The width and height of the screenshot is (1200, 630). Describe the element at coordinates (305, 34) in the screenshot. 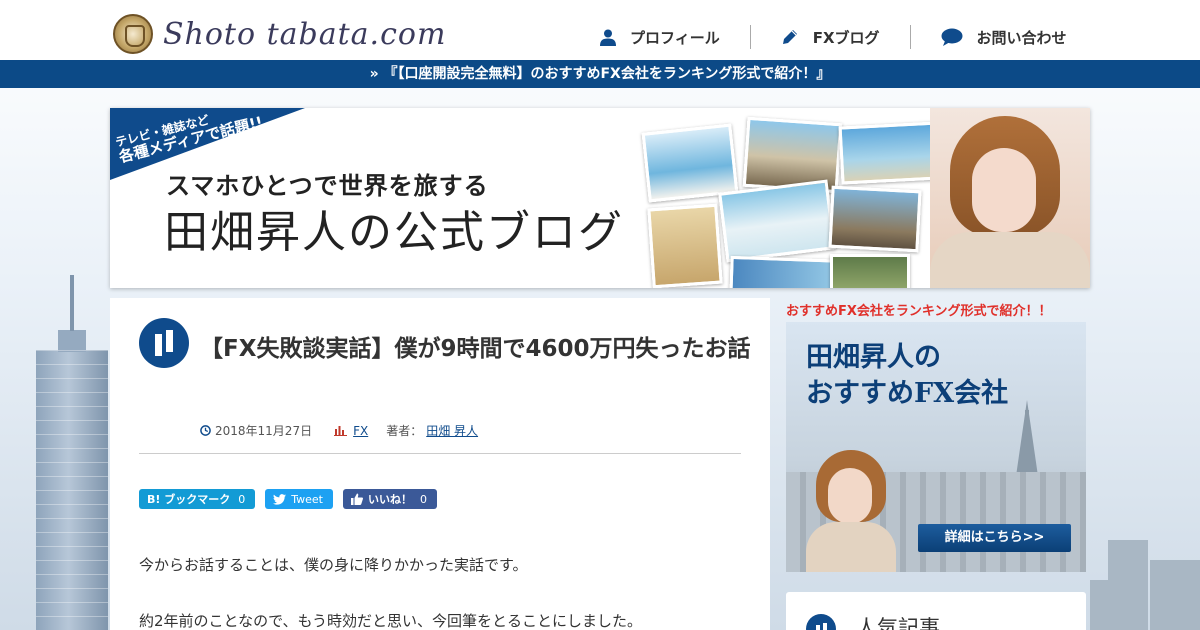

I see `logo-text: Shoto tabata.com` at that location.